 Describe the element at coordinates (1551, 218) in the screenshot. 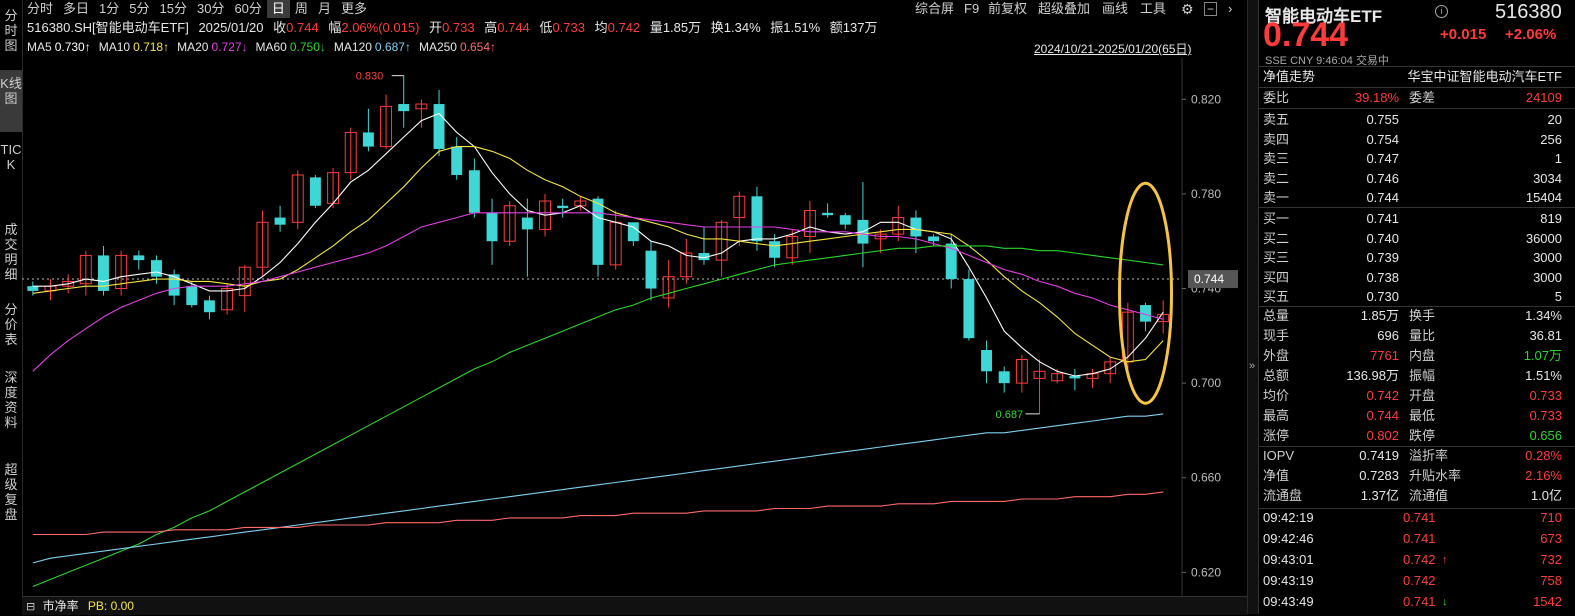

I see `bid-volume: 819` at that location.